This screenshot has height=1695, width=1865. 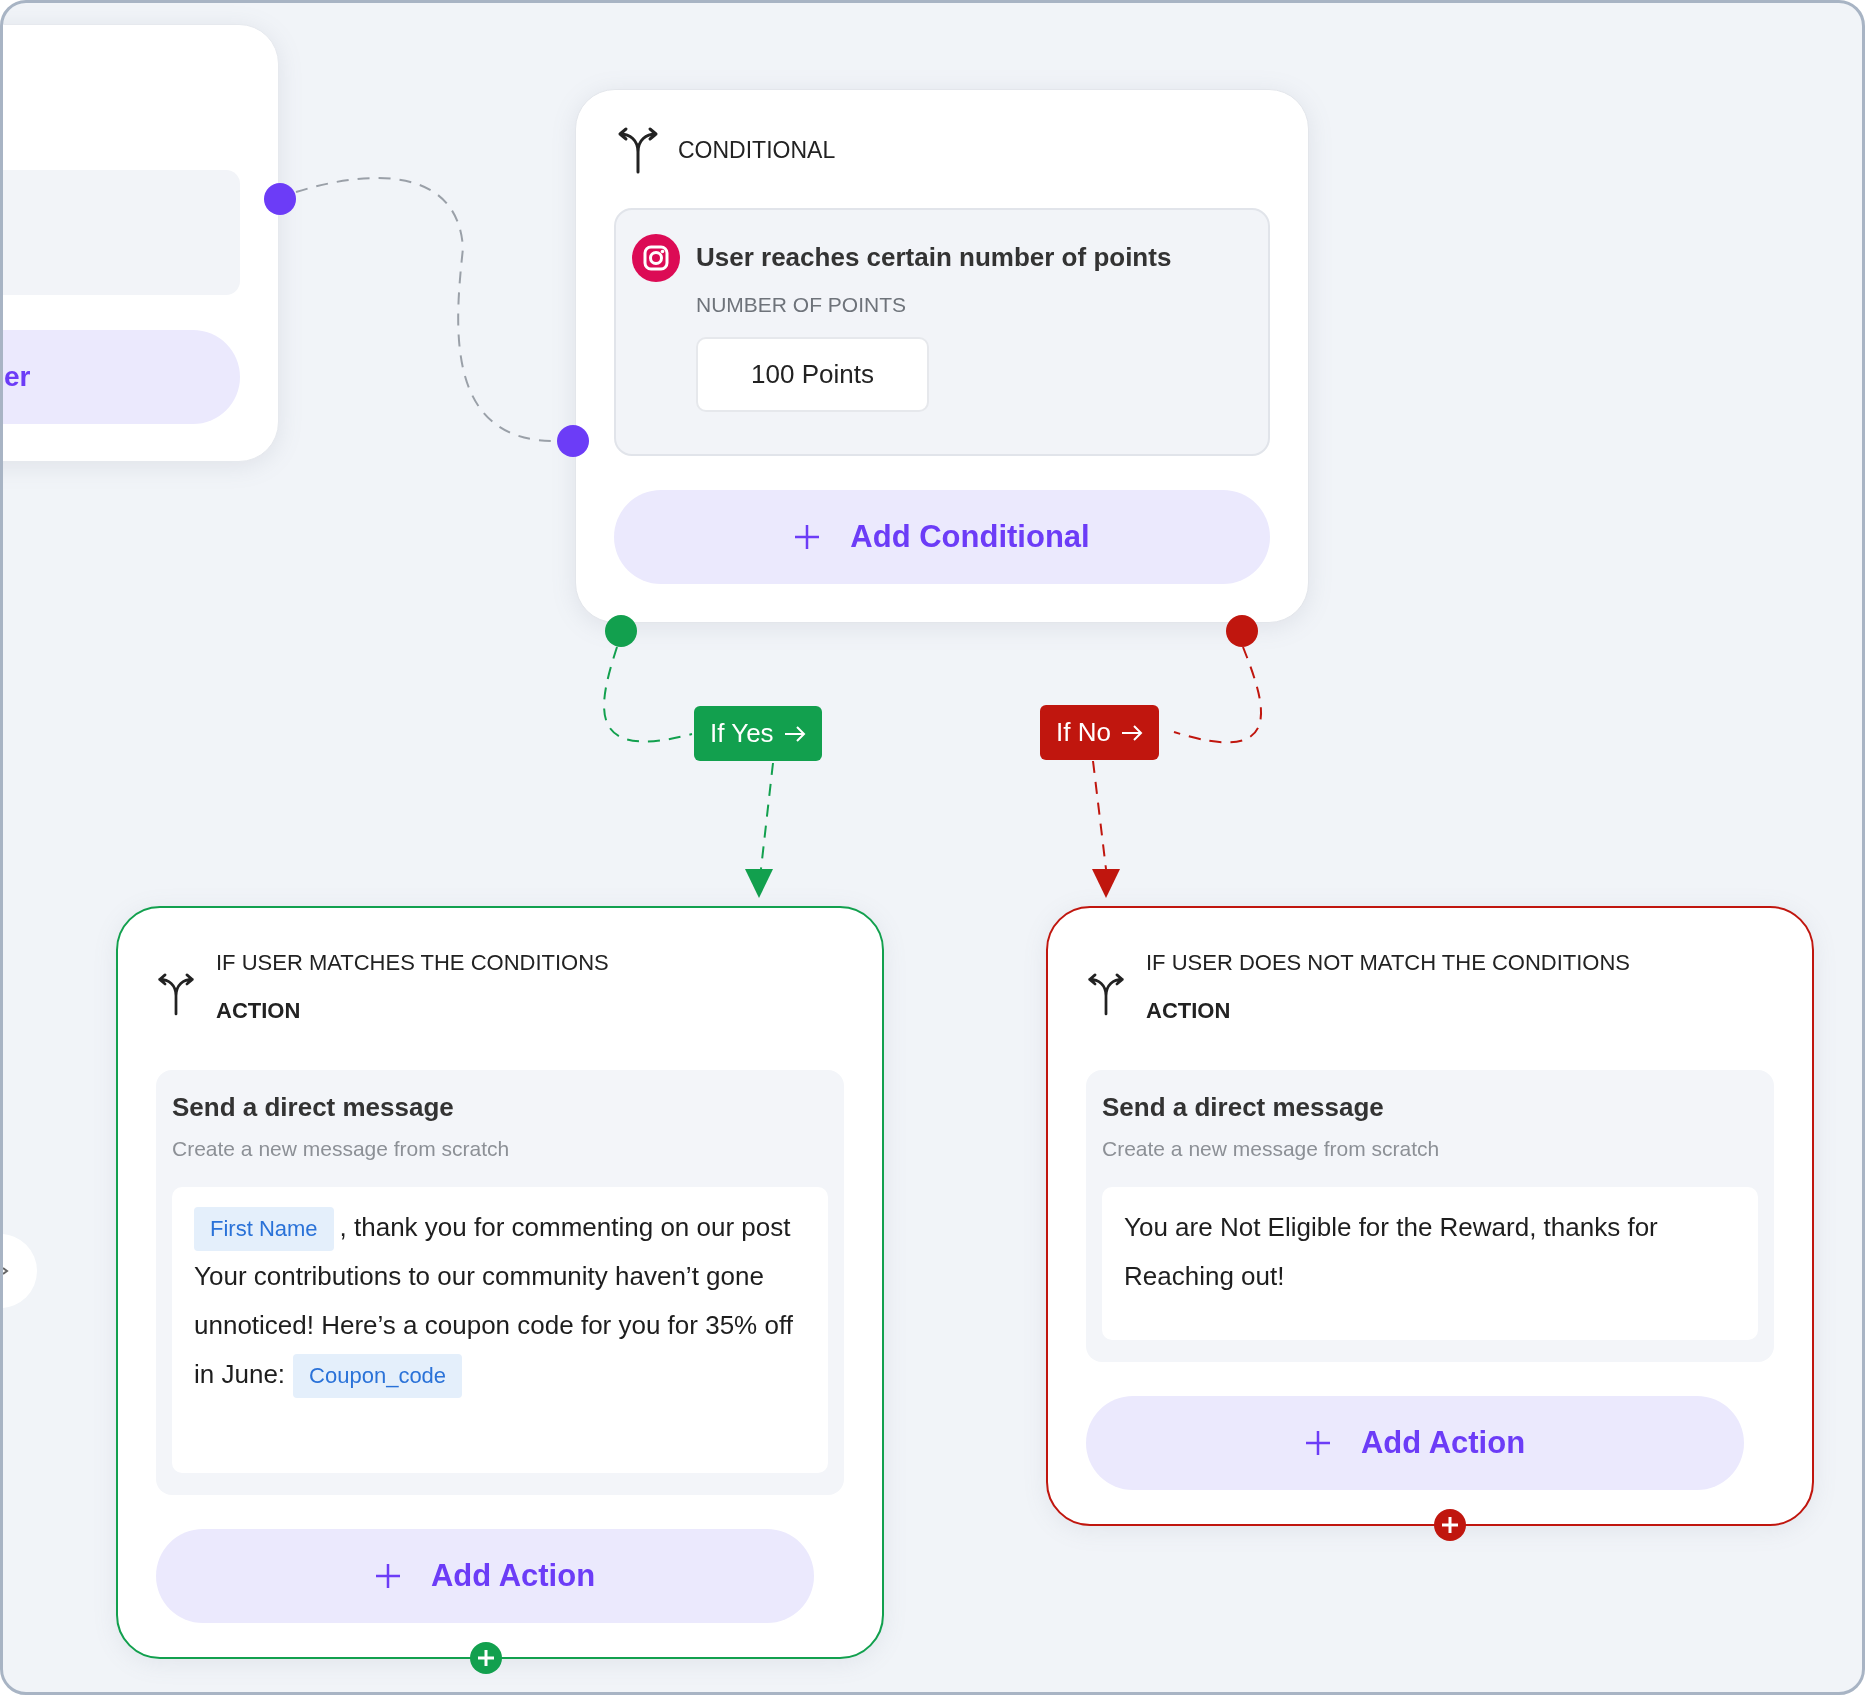 What do you see at coordinates (656, 258) in the screenshot?
I see `camera-app-icon` at bounding box center [656, 258].